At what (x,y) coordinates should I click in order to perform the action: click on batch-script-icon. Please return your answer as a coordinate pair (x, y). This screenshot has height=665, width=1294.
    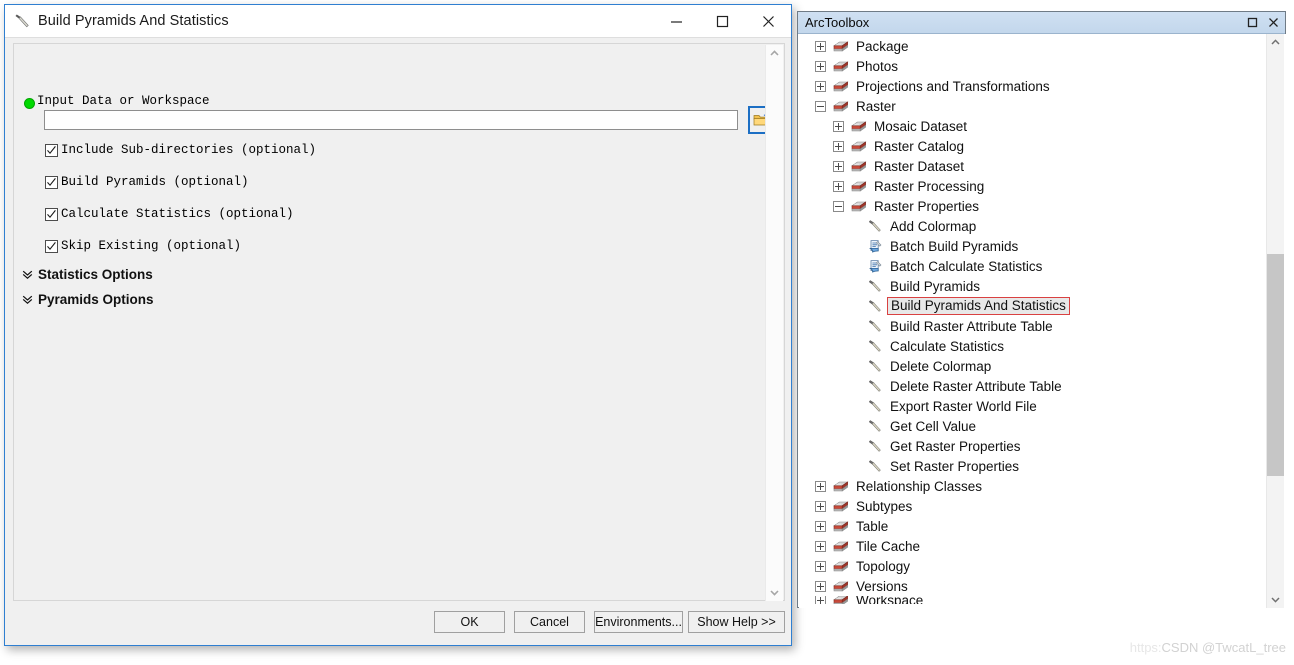
    Looking at the image, I should click on (875, 246).